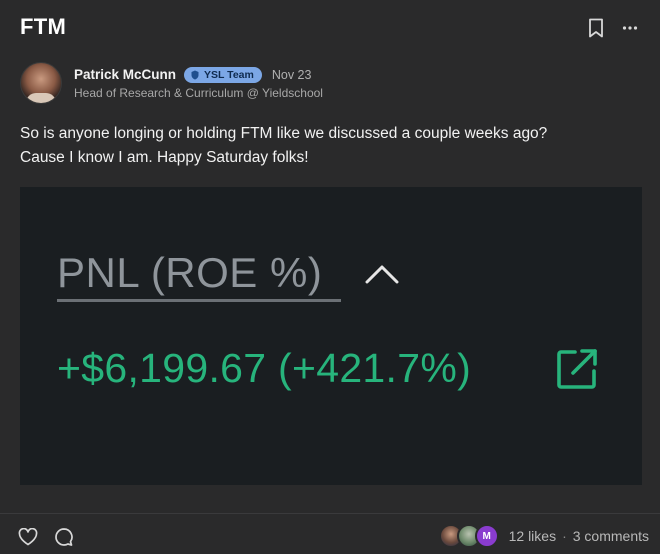 This screenshot has height=554, width=660. Describe the element at coordinates (613, 28) in the screenshot. I see `post-actions` at that location.